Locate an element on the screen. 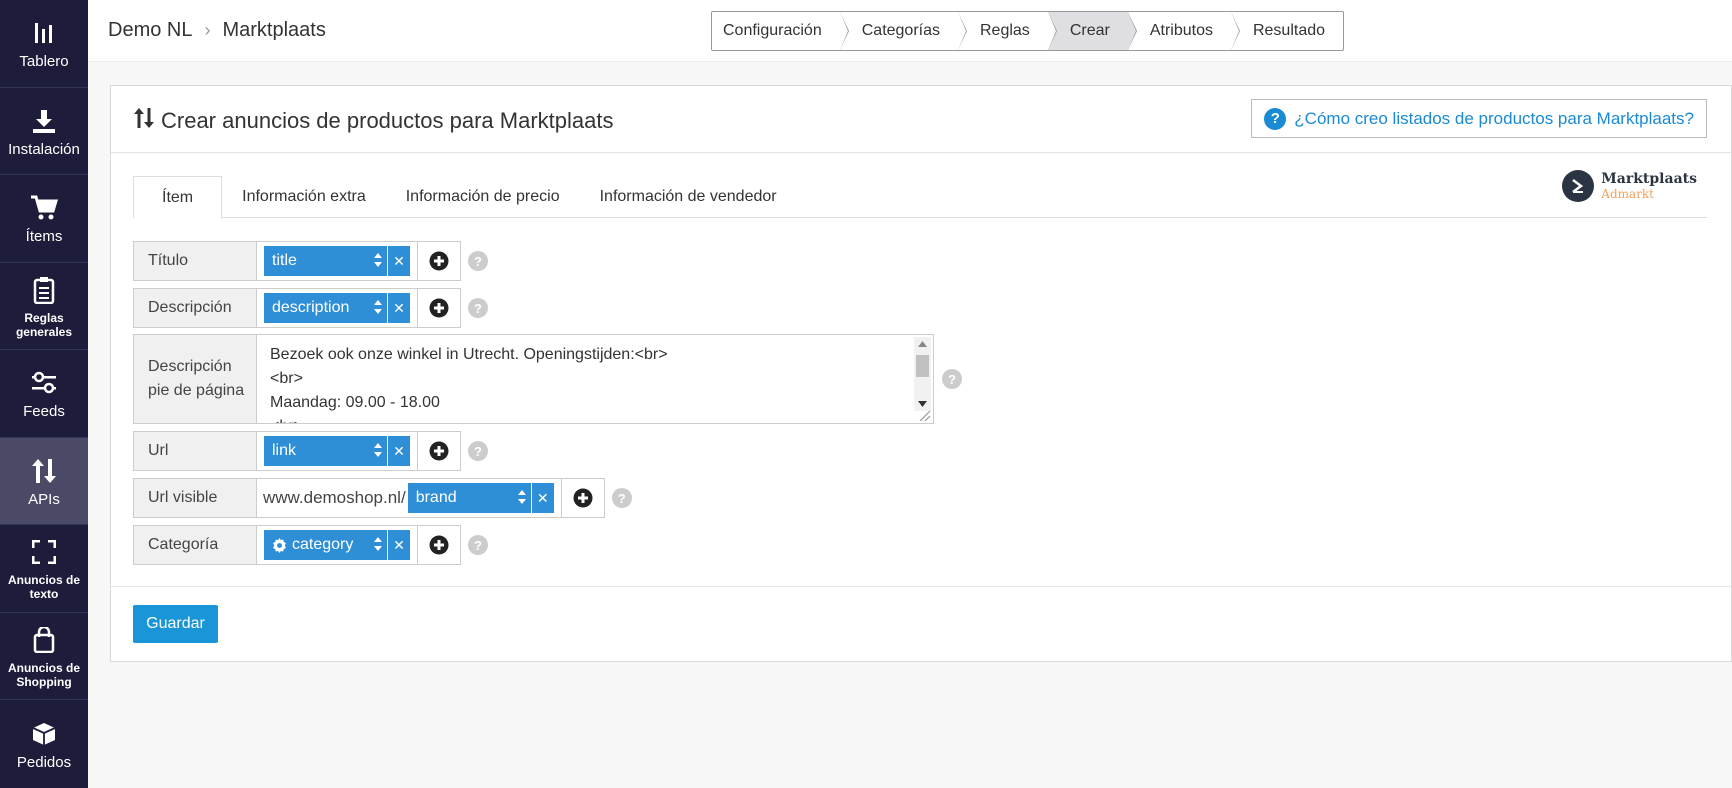  sidebar-item-label: Anuncios de texto is located at coordinates (43, 587).